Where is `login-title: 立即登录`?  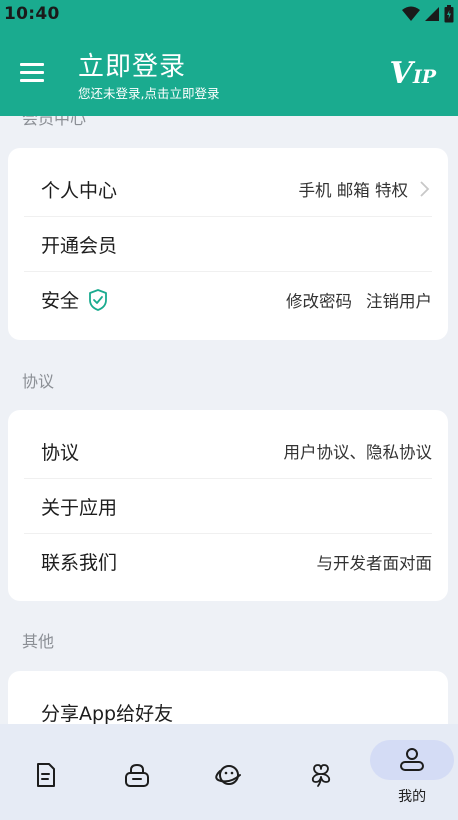
login-title: 立即登录 is located at coordinates (132, 64).